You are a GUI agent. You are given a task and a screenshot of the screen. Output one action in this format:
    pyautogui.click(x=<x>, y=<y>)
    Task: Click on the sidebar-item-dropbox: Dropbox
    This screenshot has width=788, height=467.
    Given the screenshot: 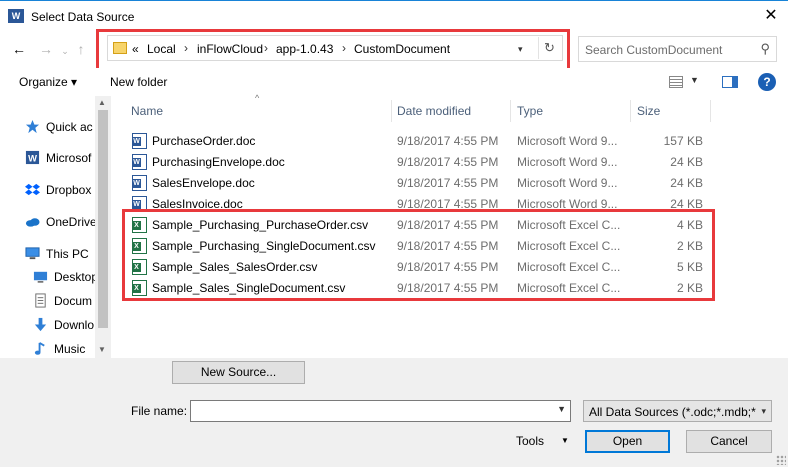 What is the action you would take?
    pyautogui.click(x=47, y=190)
    